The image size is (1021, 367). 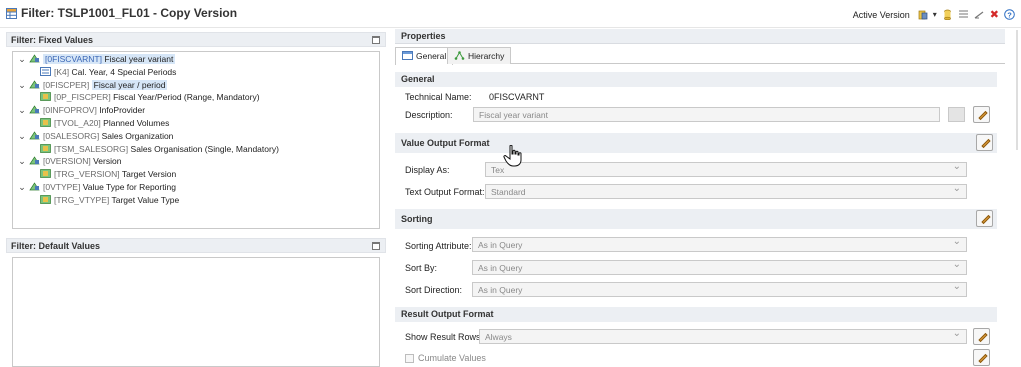 I want to click on tree-node-label: Sales Organization, so click(x=137, y=135).